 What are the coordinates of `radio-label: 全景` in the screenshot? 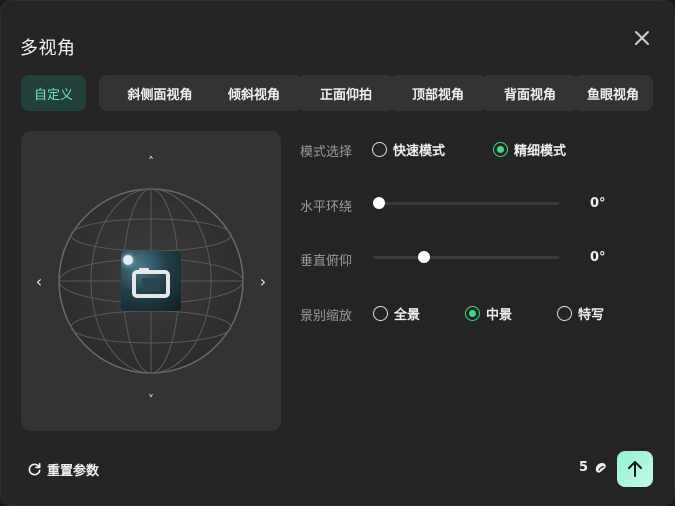 It's located at (407, 315).